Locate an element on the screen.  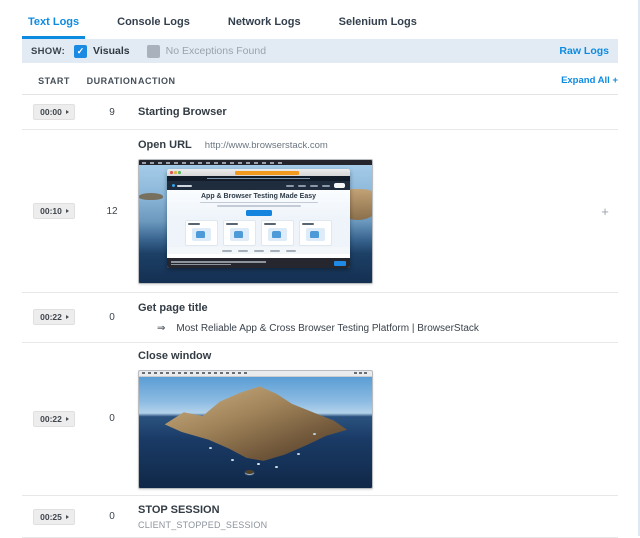
no-exceptions-checkbox-icon is located at coordinates (153, 51).